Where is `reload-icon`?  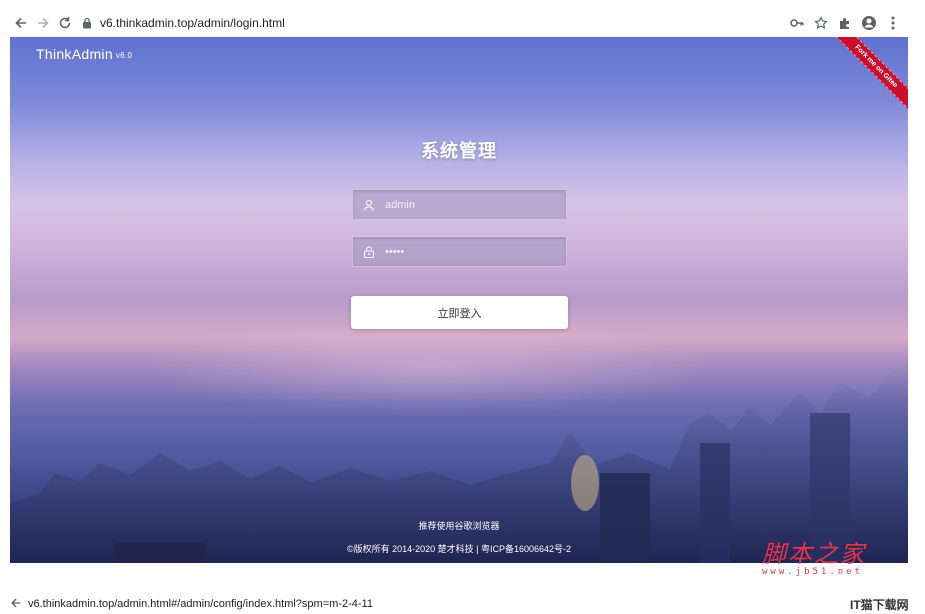 reload-icon is located at coordinates (65, 23).